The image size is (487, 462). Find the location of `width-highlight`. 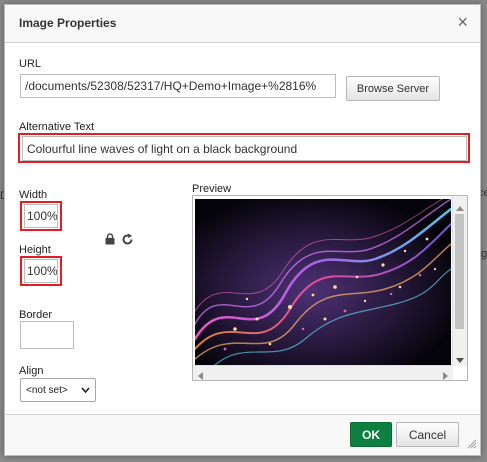

width-highlight is located at coordinates (41, 216).